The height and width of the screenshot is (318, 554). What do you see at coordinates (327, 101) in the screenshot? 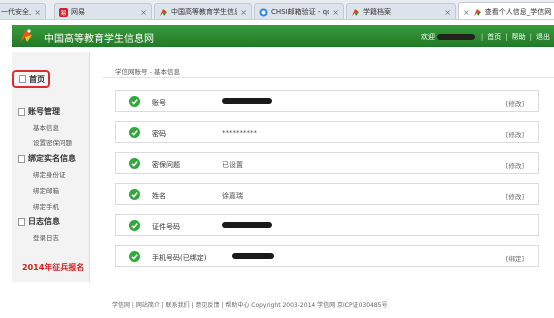
I see `info-row-account: 账号 [修改]` at bounding box center [327, 101].